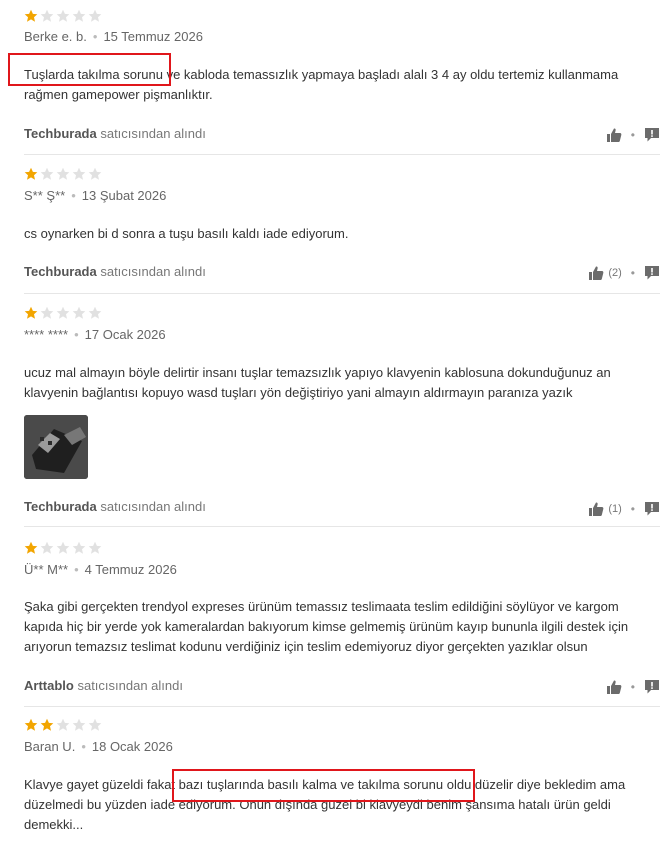 This screenshot has height=844, width=671. I want to click on review-meta: **** **** • 17 Ocak 2026, so click(95, 334).